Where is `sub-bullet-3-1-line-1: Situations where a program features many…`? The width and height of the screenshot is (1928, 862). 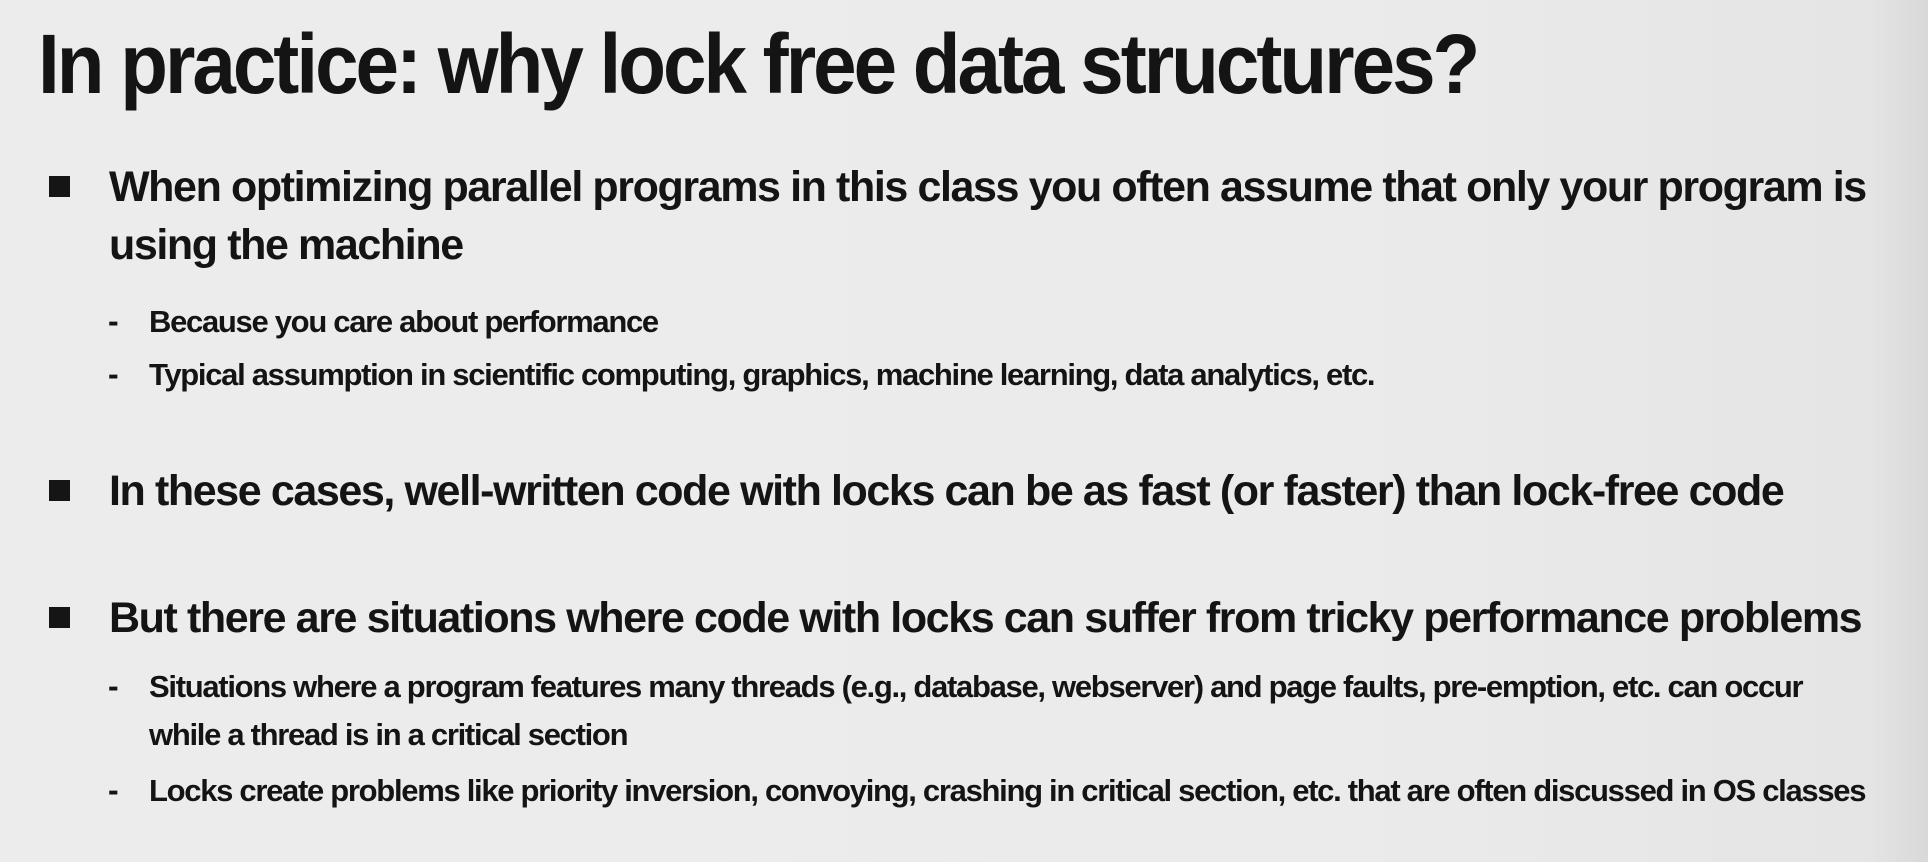 sub-bullet-3-1-line-1: Situations where a program features many… is located at coordinates (976, 686).